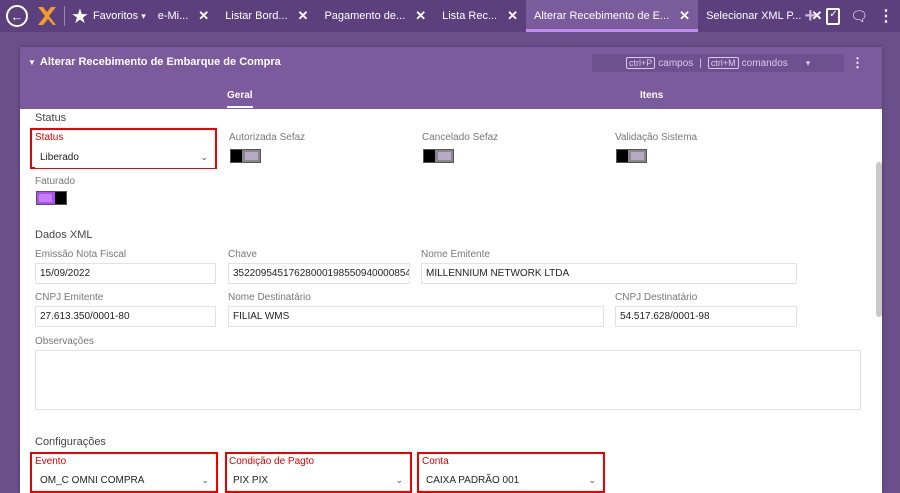  Describe the element at coordinates (651, 95) in the screenshot. I see `tab-itens: Itens` at that location.